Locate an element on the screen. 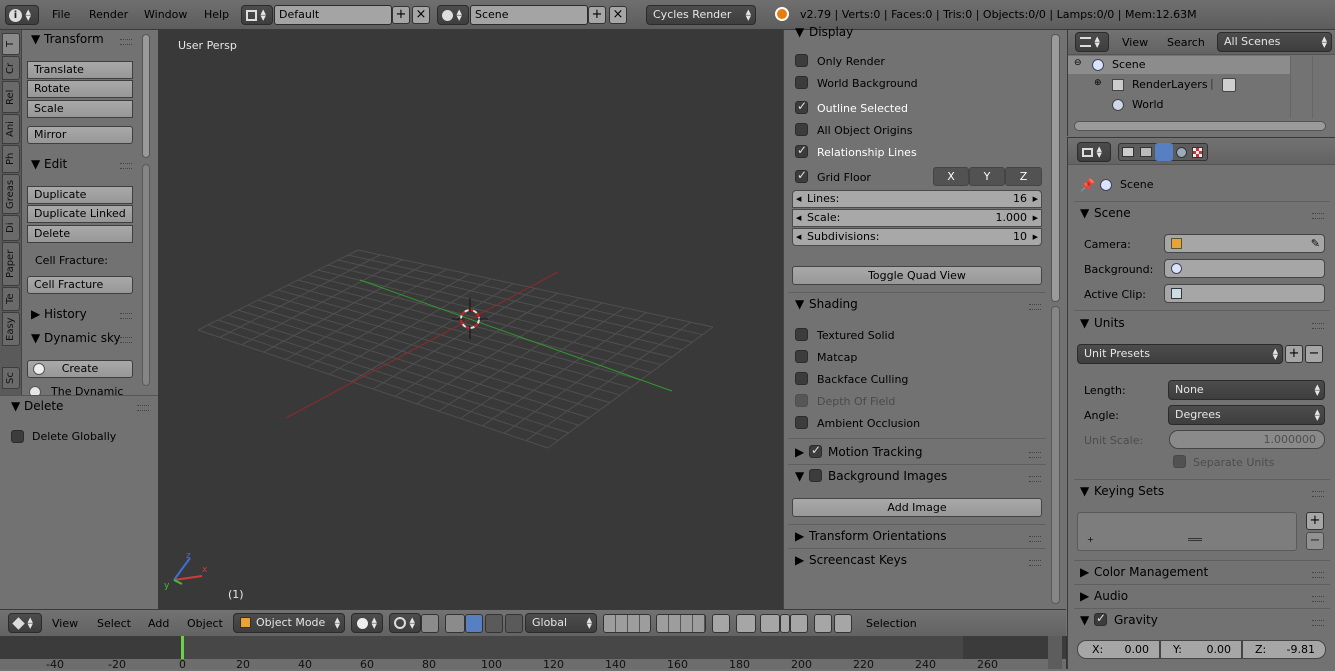 The image size is (1335, 671). tab-easy: Easy is located at coordinates (11, 329).